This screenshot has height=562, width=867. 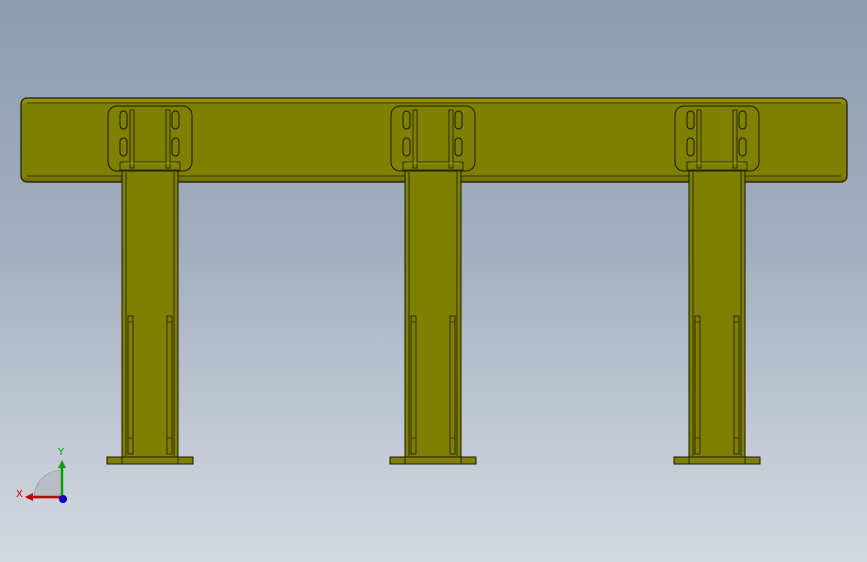 What do you see at coordinates (48, 484) in the screenshot?
I see `triad-quarter-disc` at bounding box center [48, 484].